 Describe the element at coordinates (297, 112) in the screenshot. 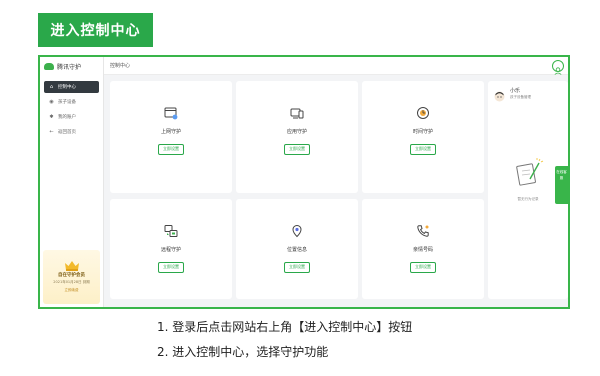

I see `app-devices-icon` at that location.